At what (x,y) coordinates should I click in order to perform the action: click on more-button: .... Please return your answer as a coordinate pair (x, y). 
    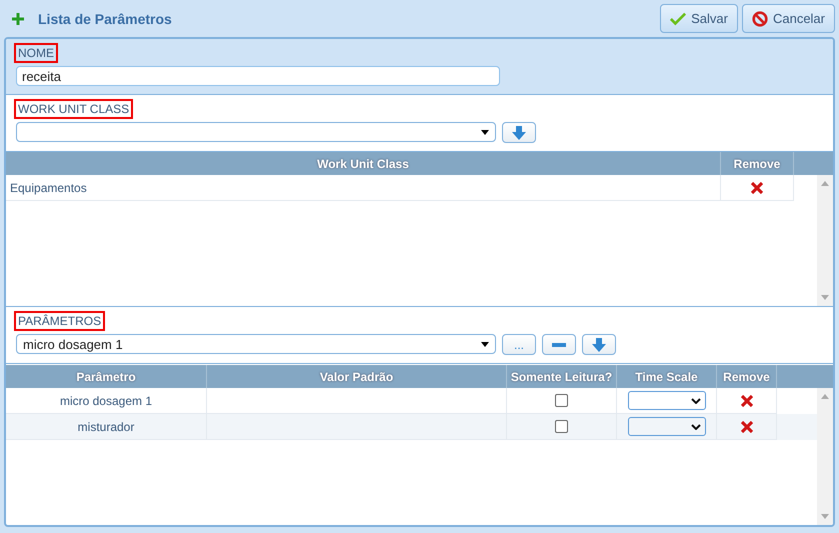
    Looking at the image, I should click on (519, 344).